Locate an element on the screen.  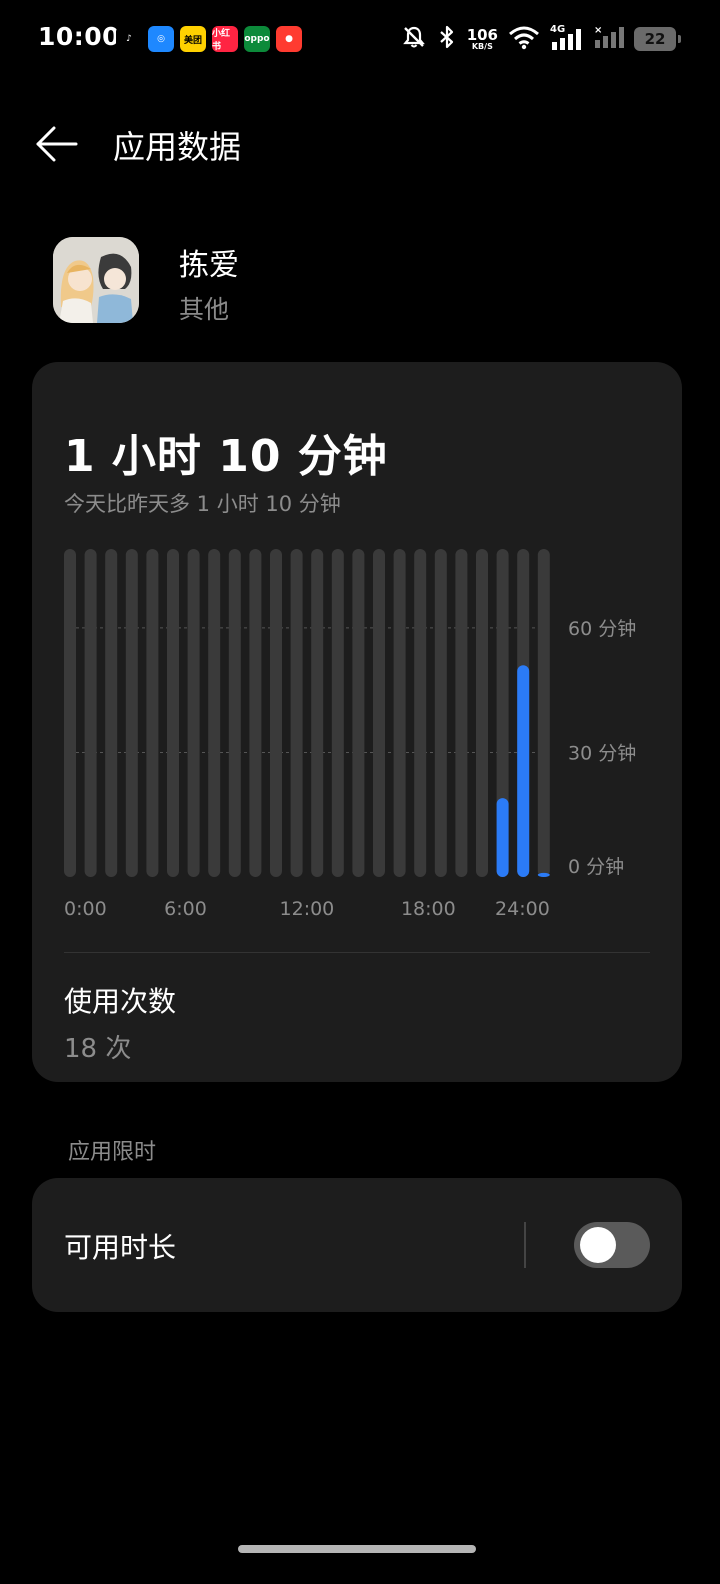
arrow-left-icon is located at coordinates (57, 144).